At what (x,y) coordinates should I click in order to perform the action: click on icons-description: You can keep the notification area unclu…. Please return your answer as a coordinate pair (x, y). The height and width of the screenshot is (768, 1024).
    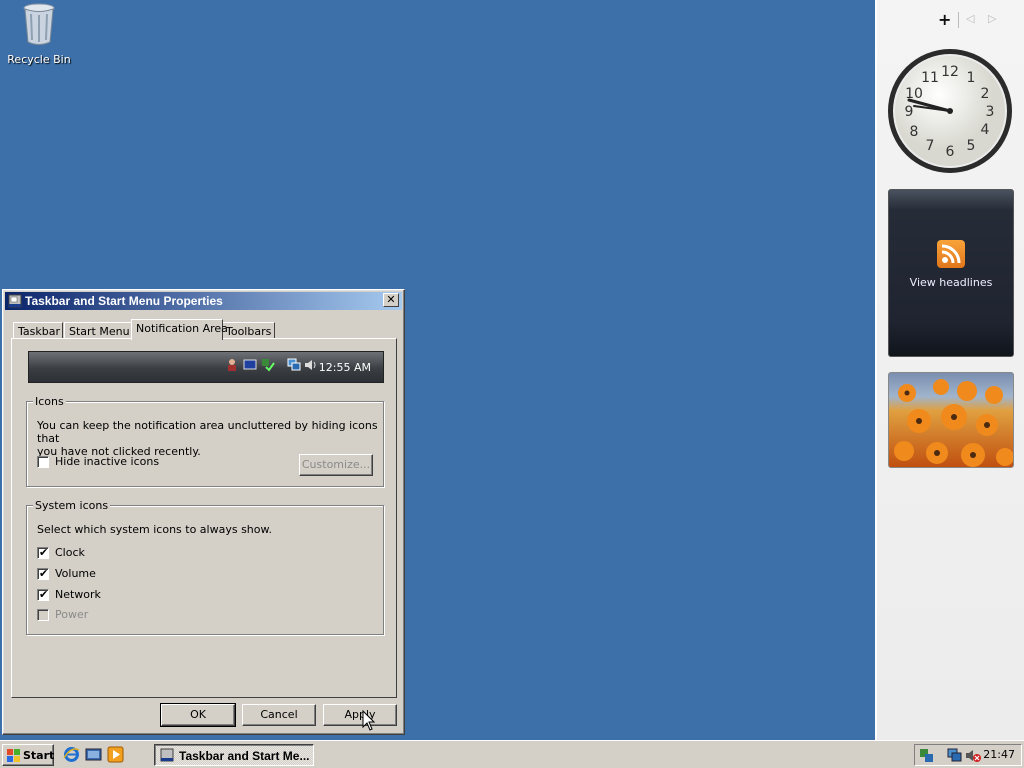
    Looking at the image, I should click on (210, 438).